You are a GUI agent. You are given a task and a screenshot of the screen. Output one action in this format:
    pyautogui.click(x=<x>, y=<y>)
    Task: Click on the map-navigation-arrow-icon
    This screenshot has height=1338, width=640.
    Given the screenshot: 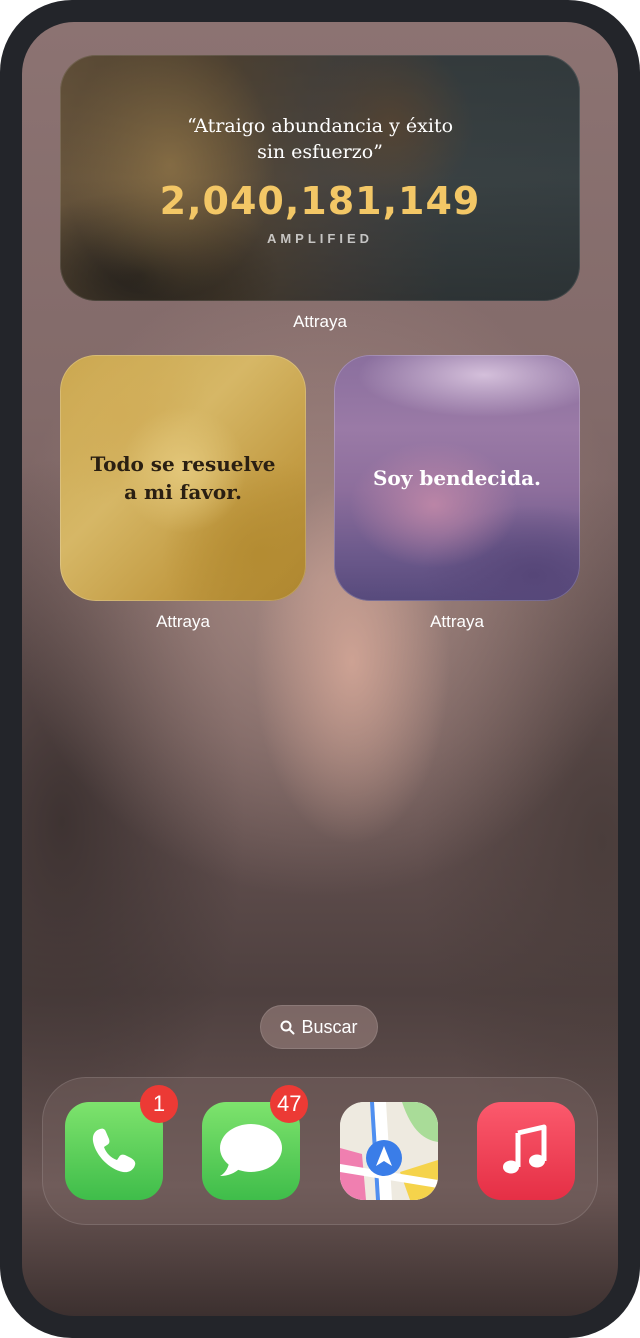 What is the action you would take?
    pyautogui.click(x=389, y=1151)
    